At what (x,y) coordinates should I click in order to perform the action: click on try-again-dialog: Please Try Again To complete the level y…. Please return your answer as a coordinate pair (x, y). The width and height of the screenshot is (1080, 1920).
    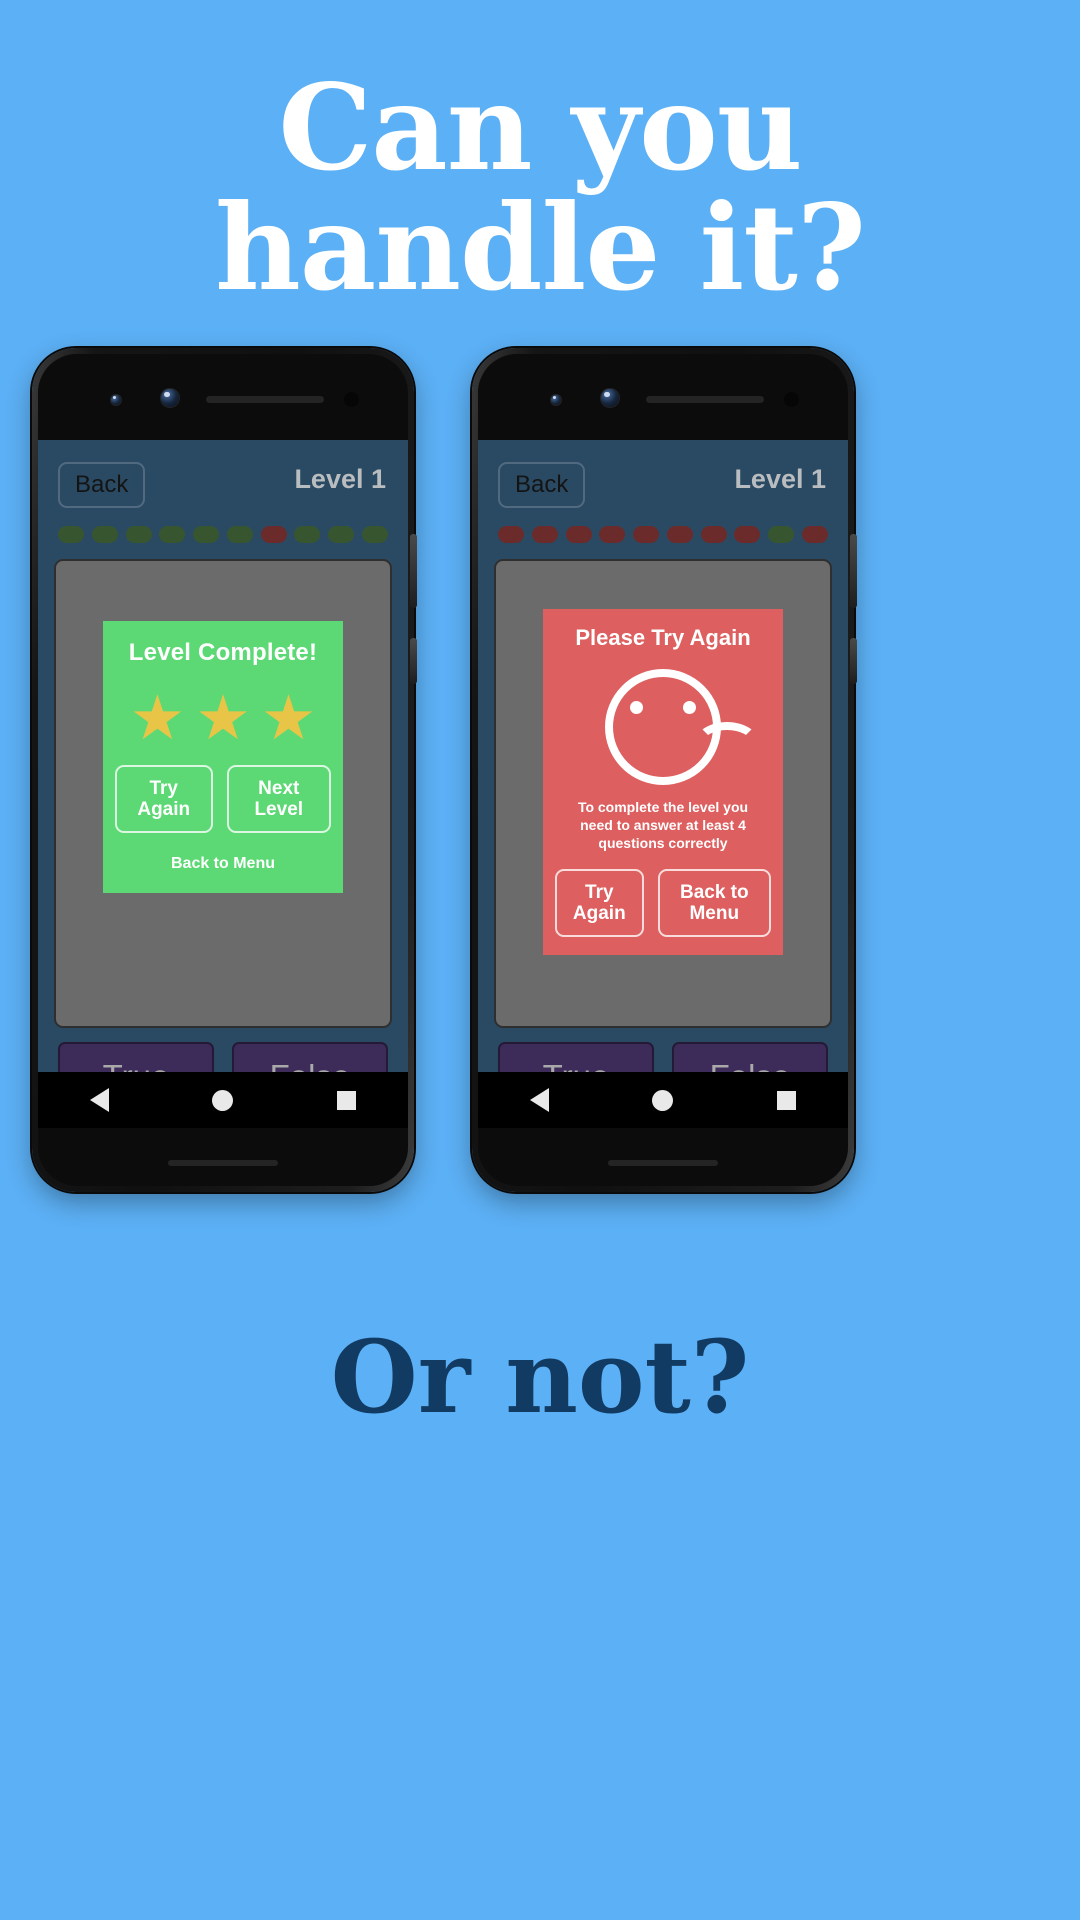
    Looking at the image, I should click on (663, 782).